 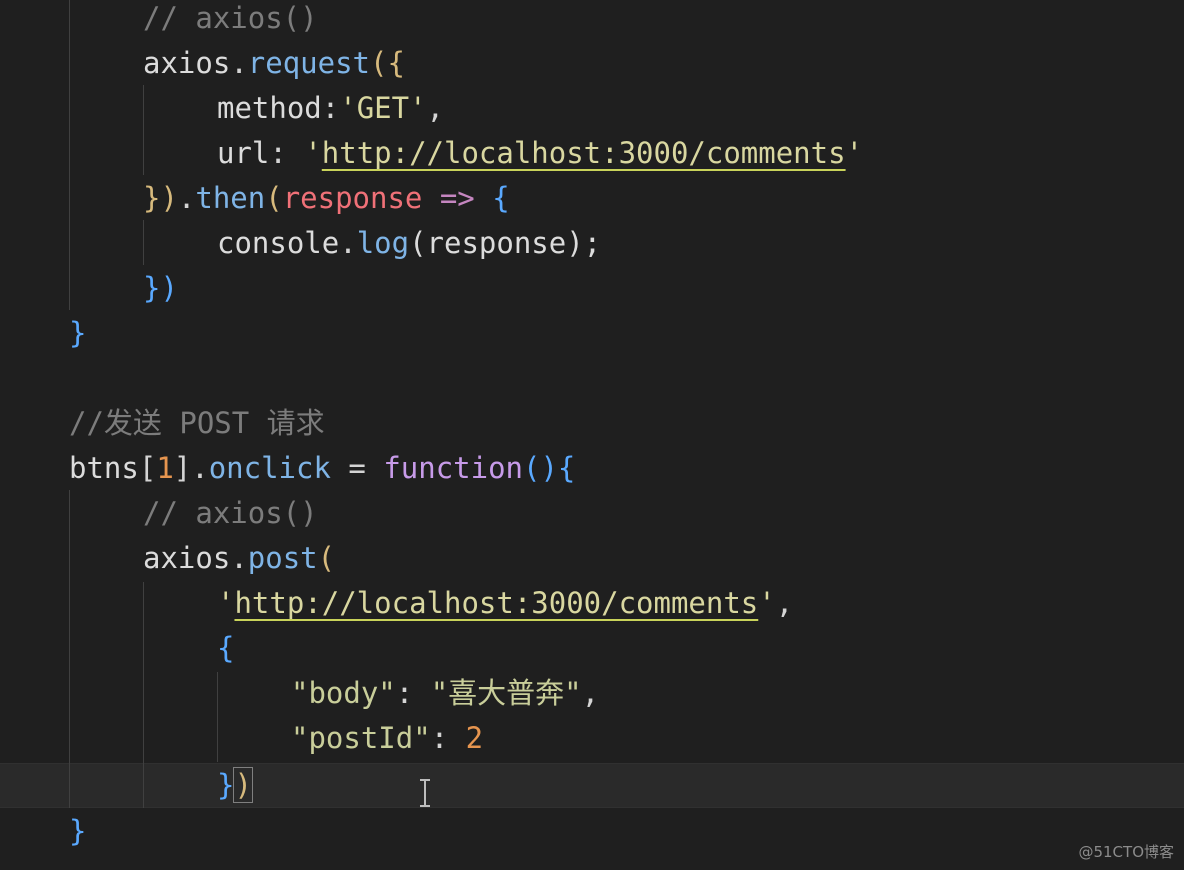 I want to click on index-number: 1, so click(x=165, y=468).